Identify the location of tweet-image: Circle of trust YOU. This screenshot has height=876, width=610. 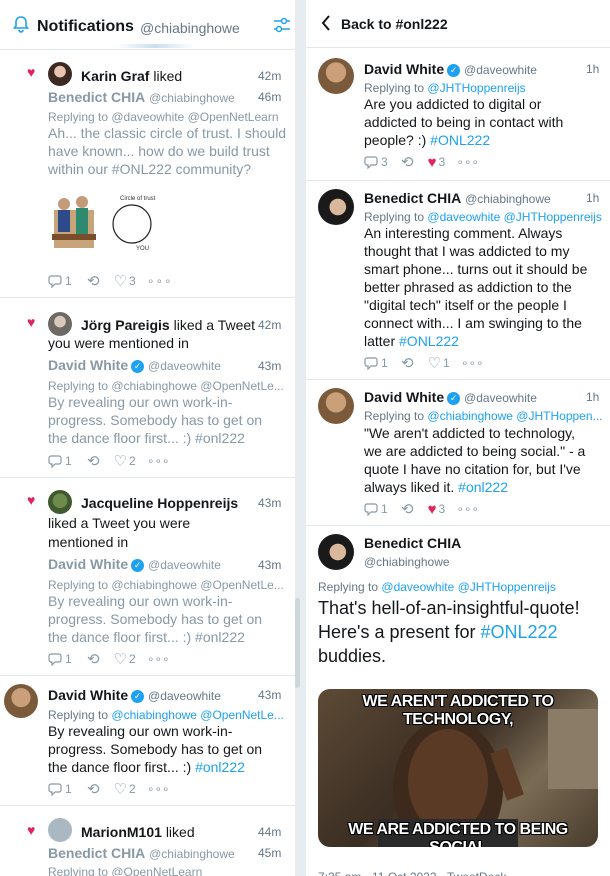
(105, 222).